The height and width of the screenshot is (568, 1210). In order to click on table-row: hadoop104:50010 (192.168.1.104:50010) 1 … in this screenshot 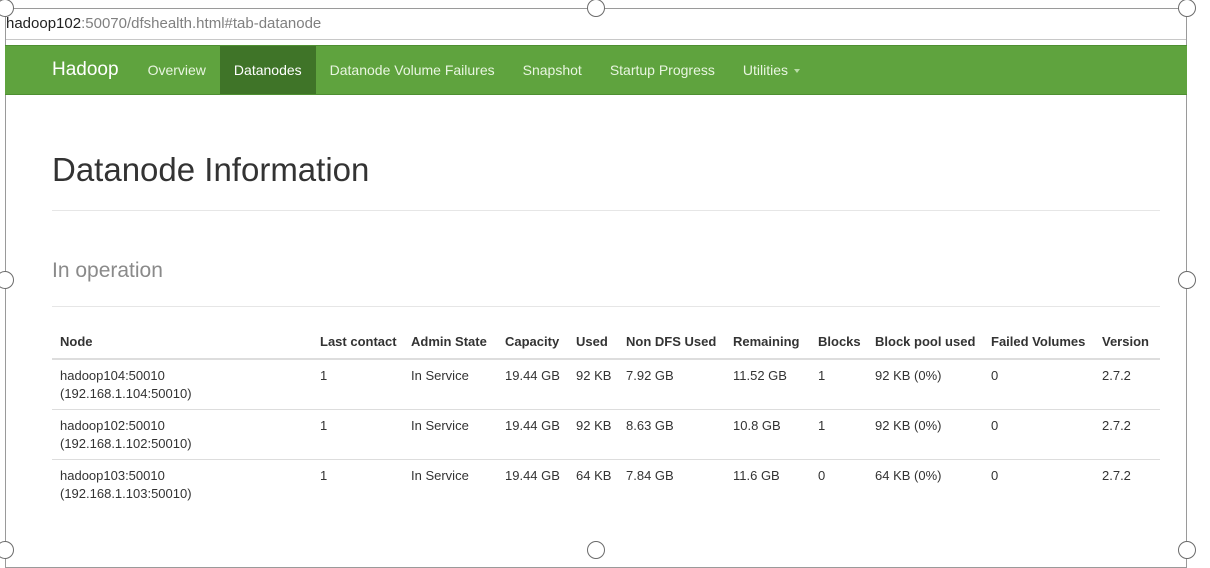, I will do `click(606, 384)`.